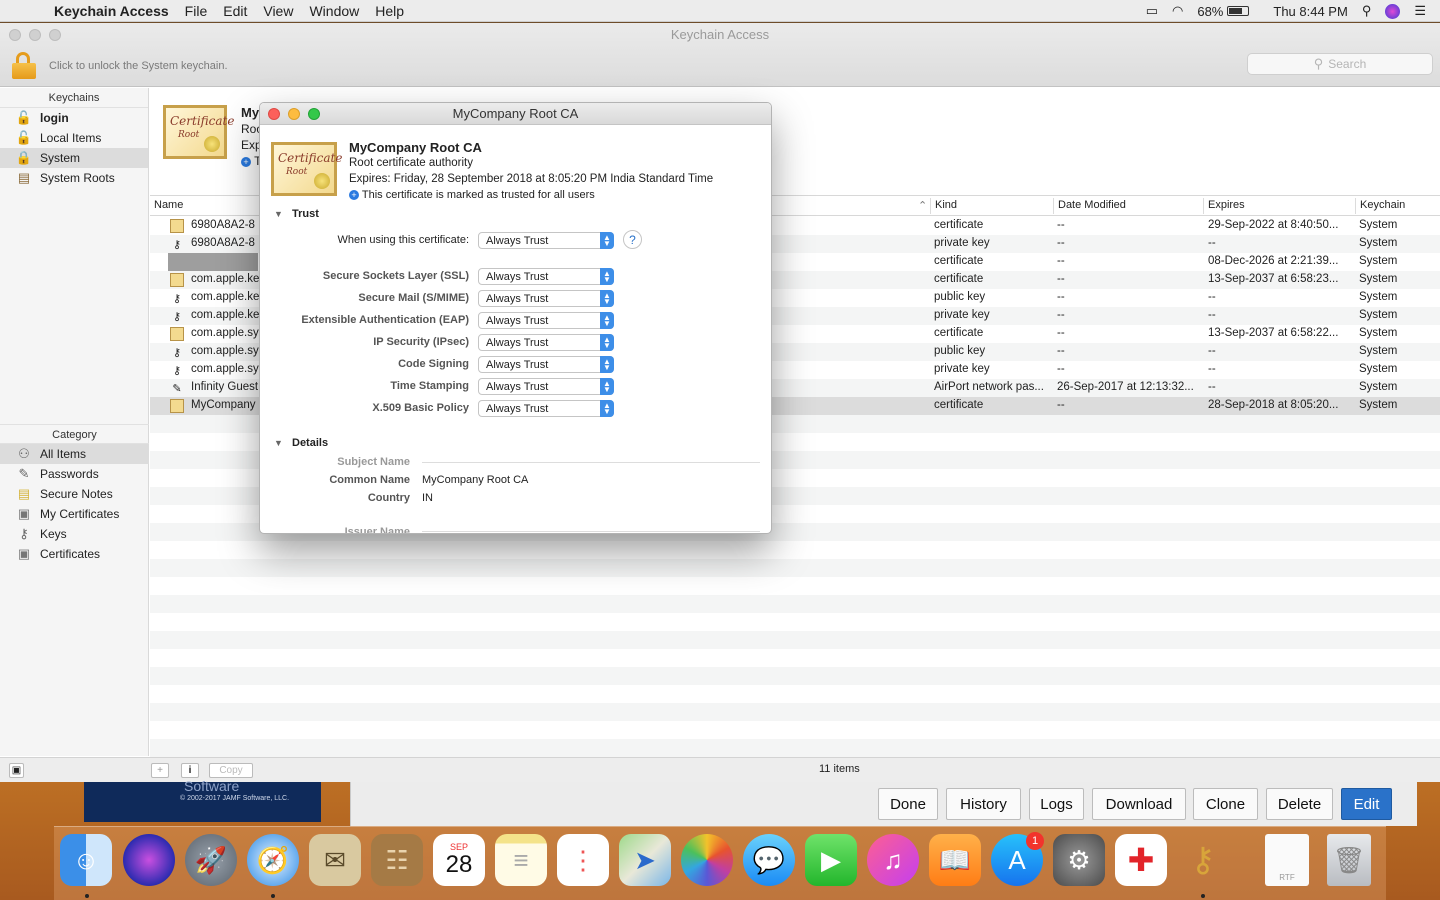  What do you see at coordinates (160, 770) in the screenshot?
I see `add-button: +` at bounding box center [160, 770].